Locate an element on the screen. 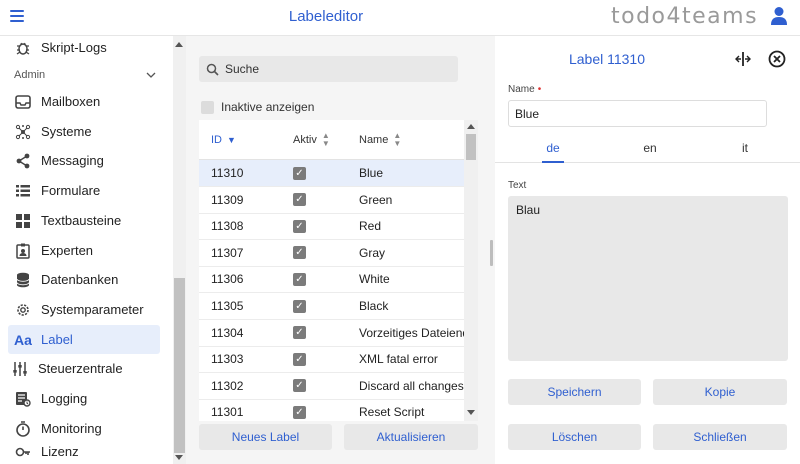 The height and width of the screenshot is (464, 800). panel-resize-handle is located at coordinates (491, 253).